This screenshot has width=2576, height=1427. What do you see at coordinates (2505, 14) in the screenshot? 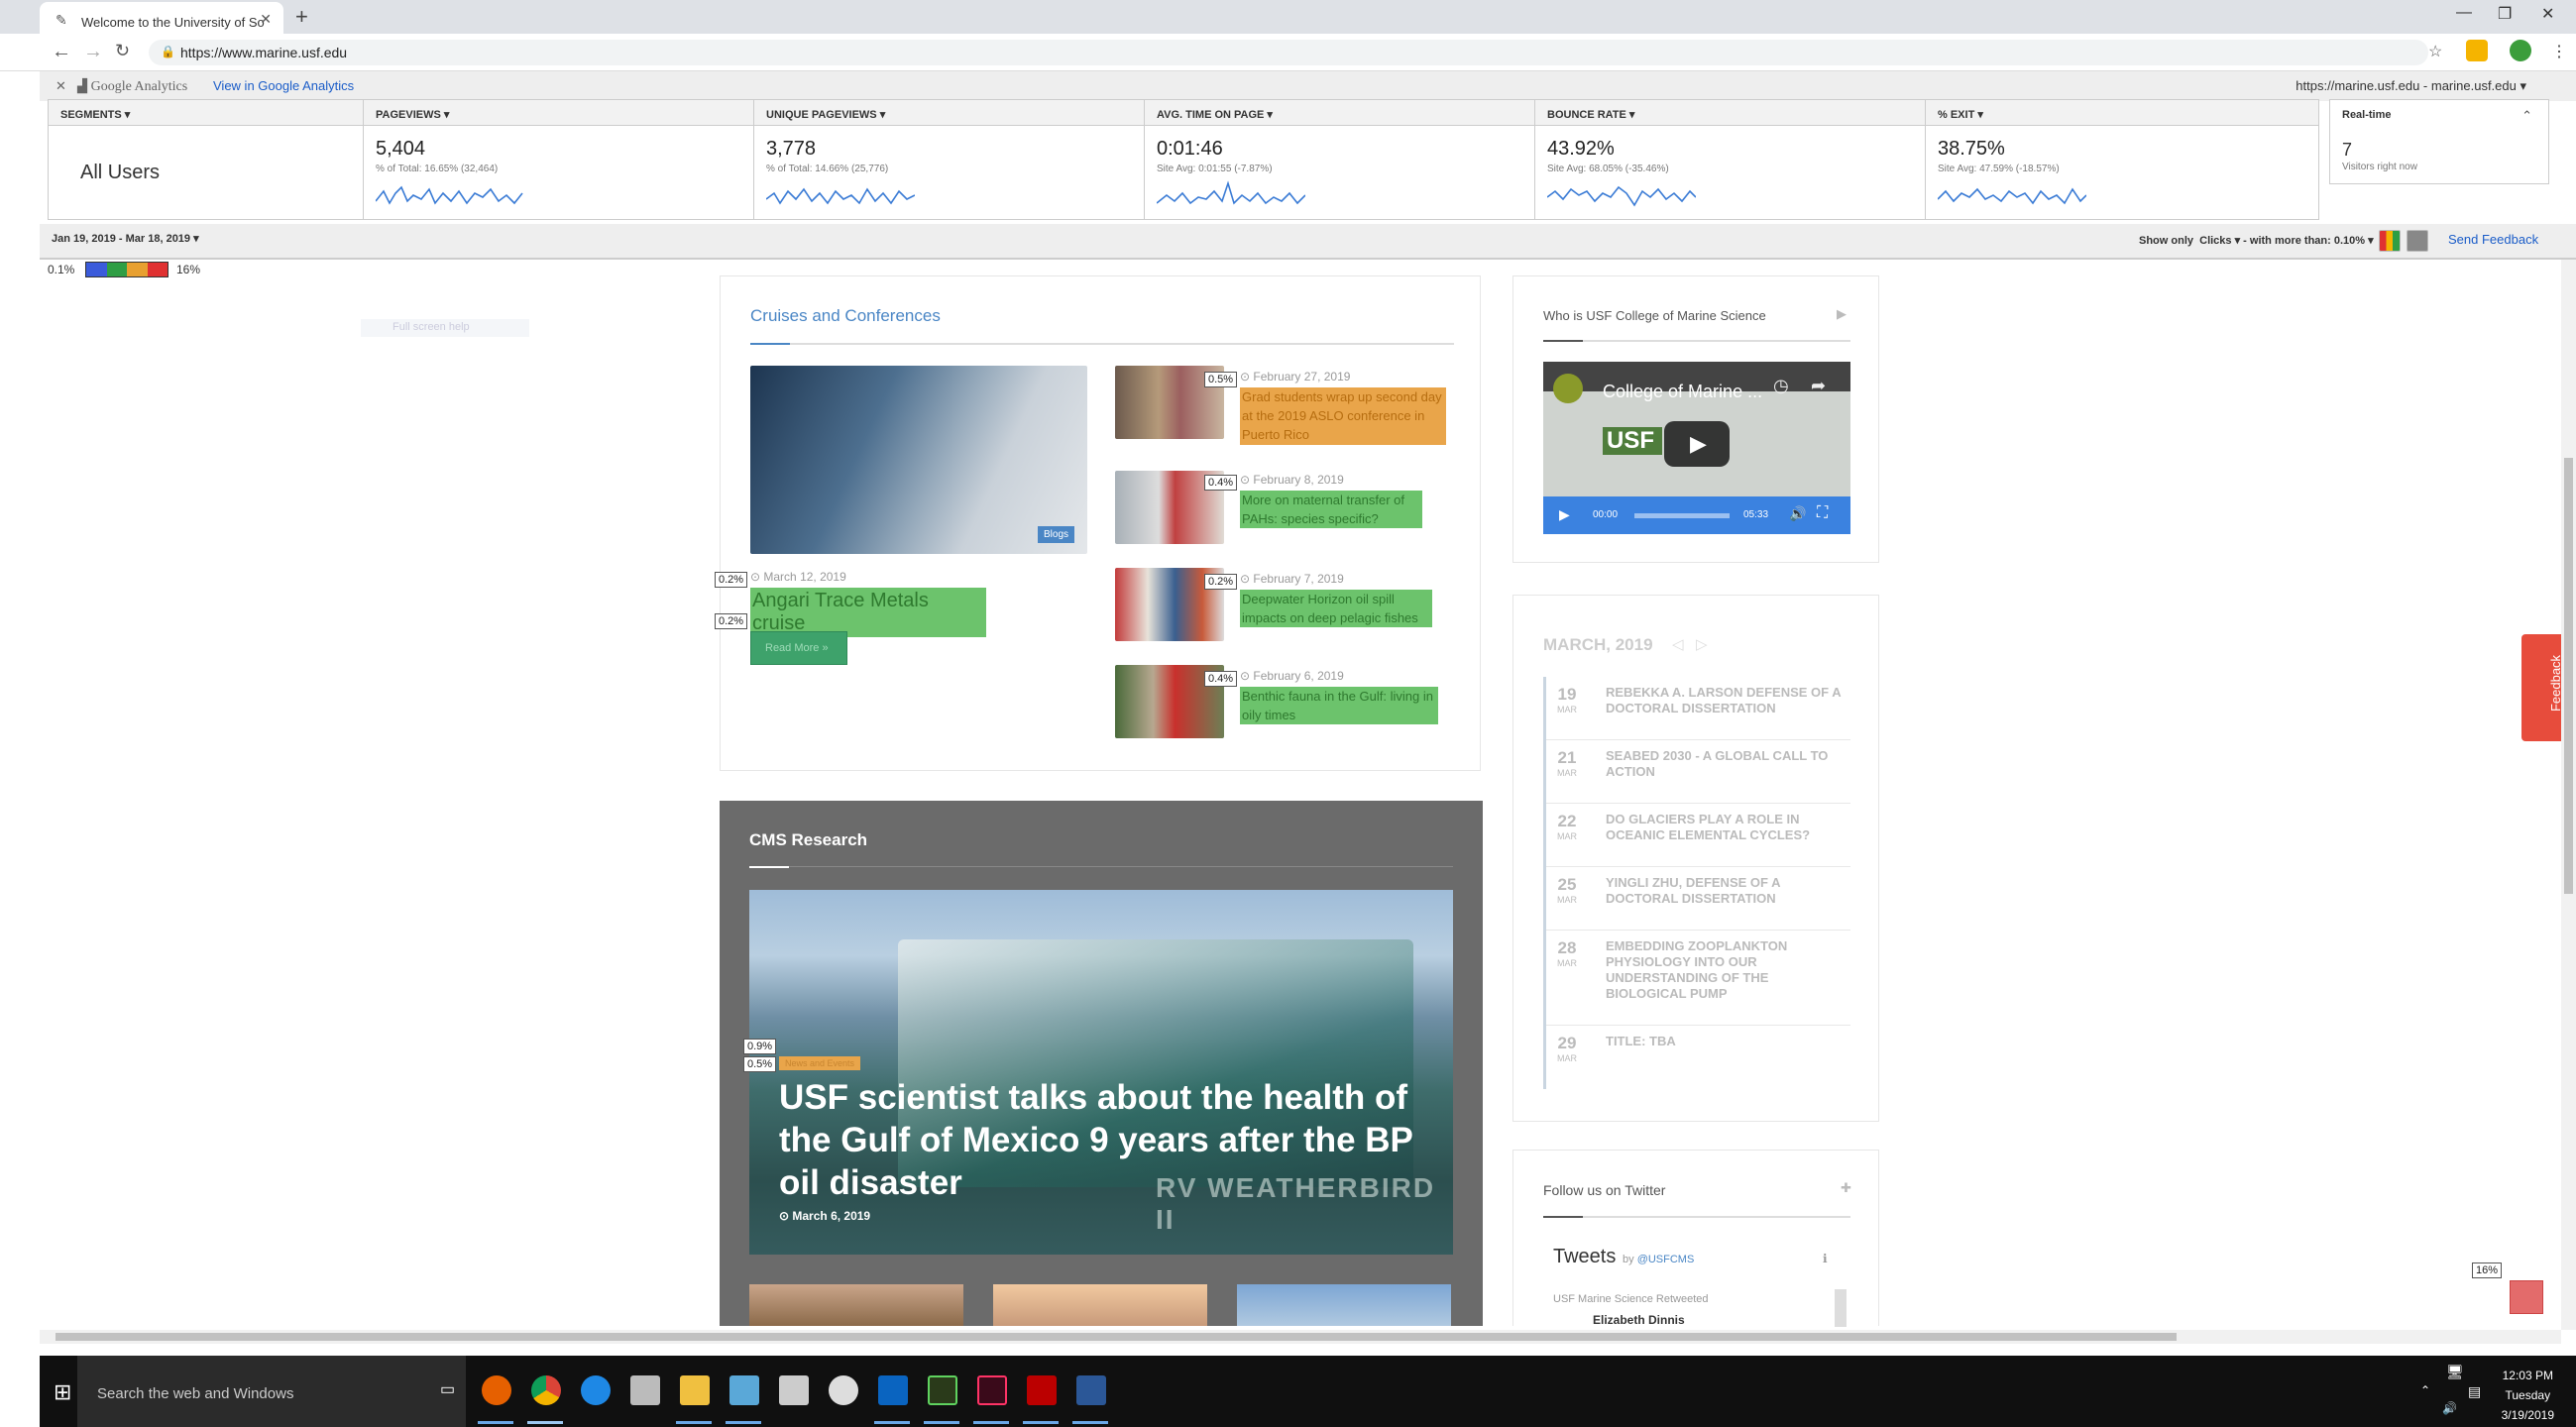
I see `restore-icon: ❐` at bounding box center [2505, 14].